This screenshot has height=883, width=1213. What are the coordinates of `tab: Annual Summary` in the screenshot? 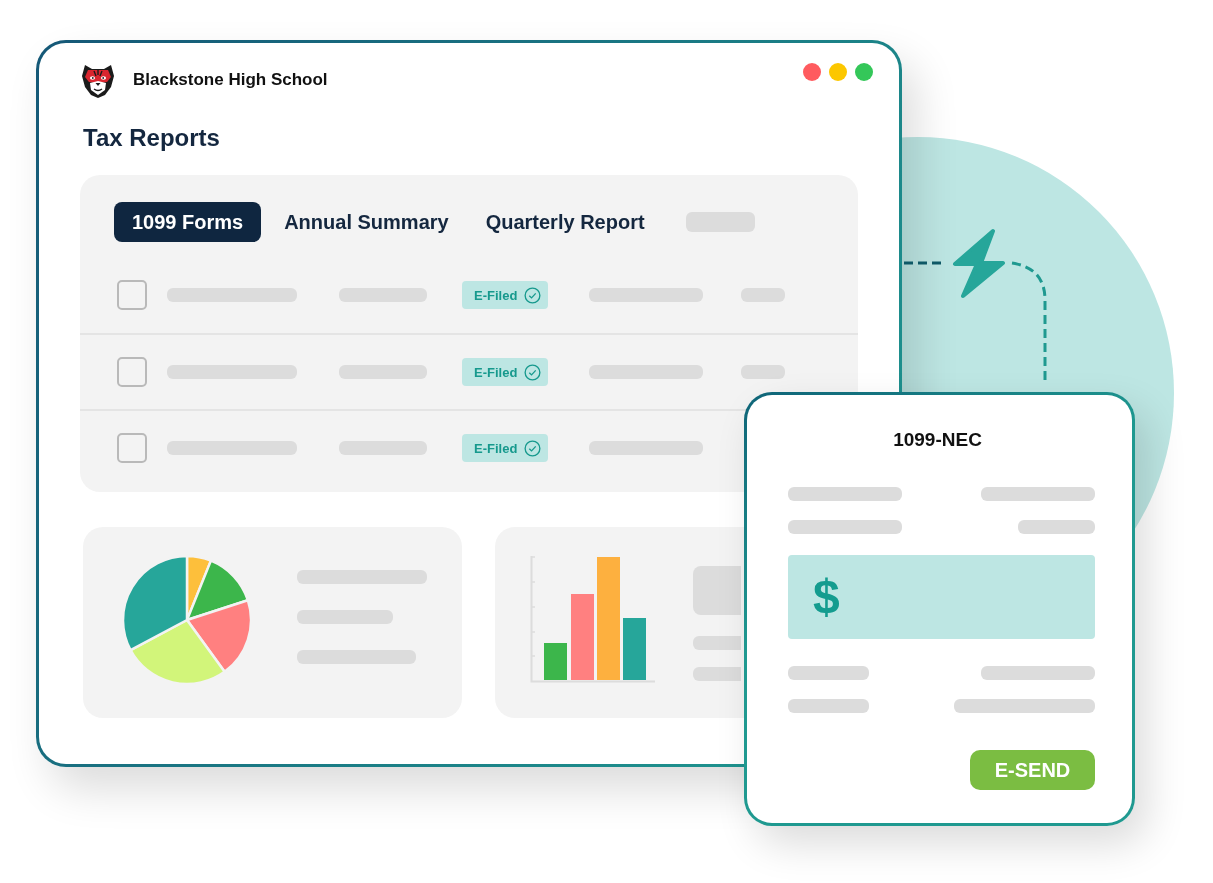 It's located at (366, 222).